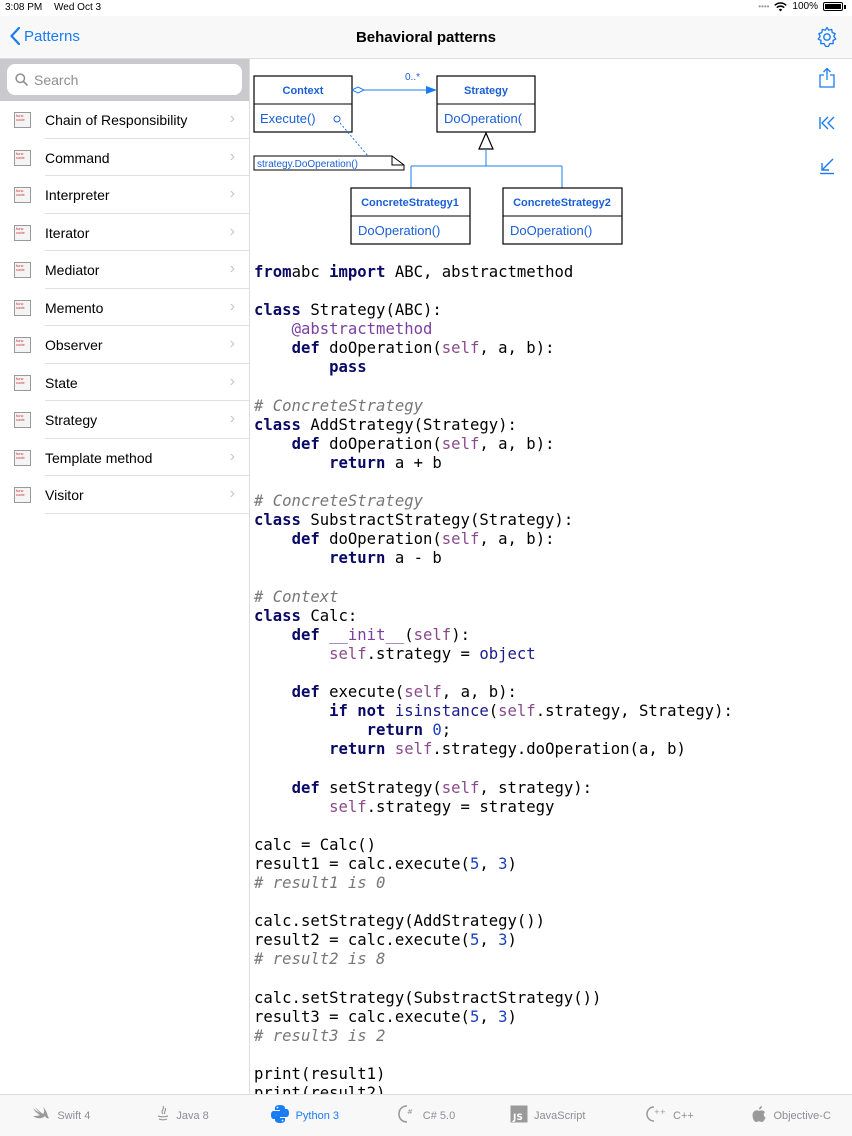 The width and height of the screenshot is (852, 1136). I want to click on concrete-strategy2-title: ConcreteStrategy2, so click(562, 203).